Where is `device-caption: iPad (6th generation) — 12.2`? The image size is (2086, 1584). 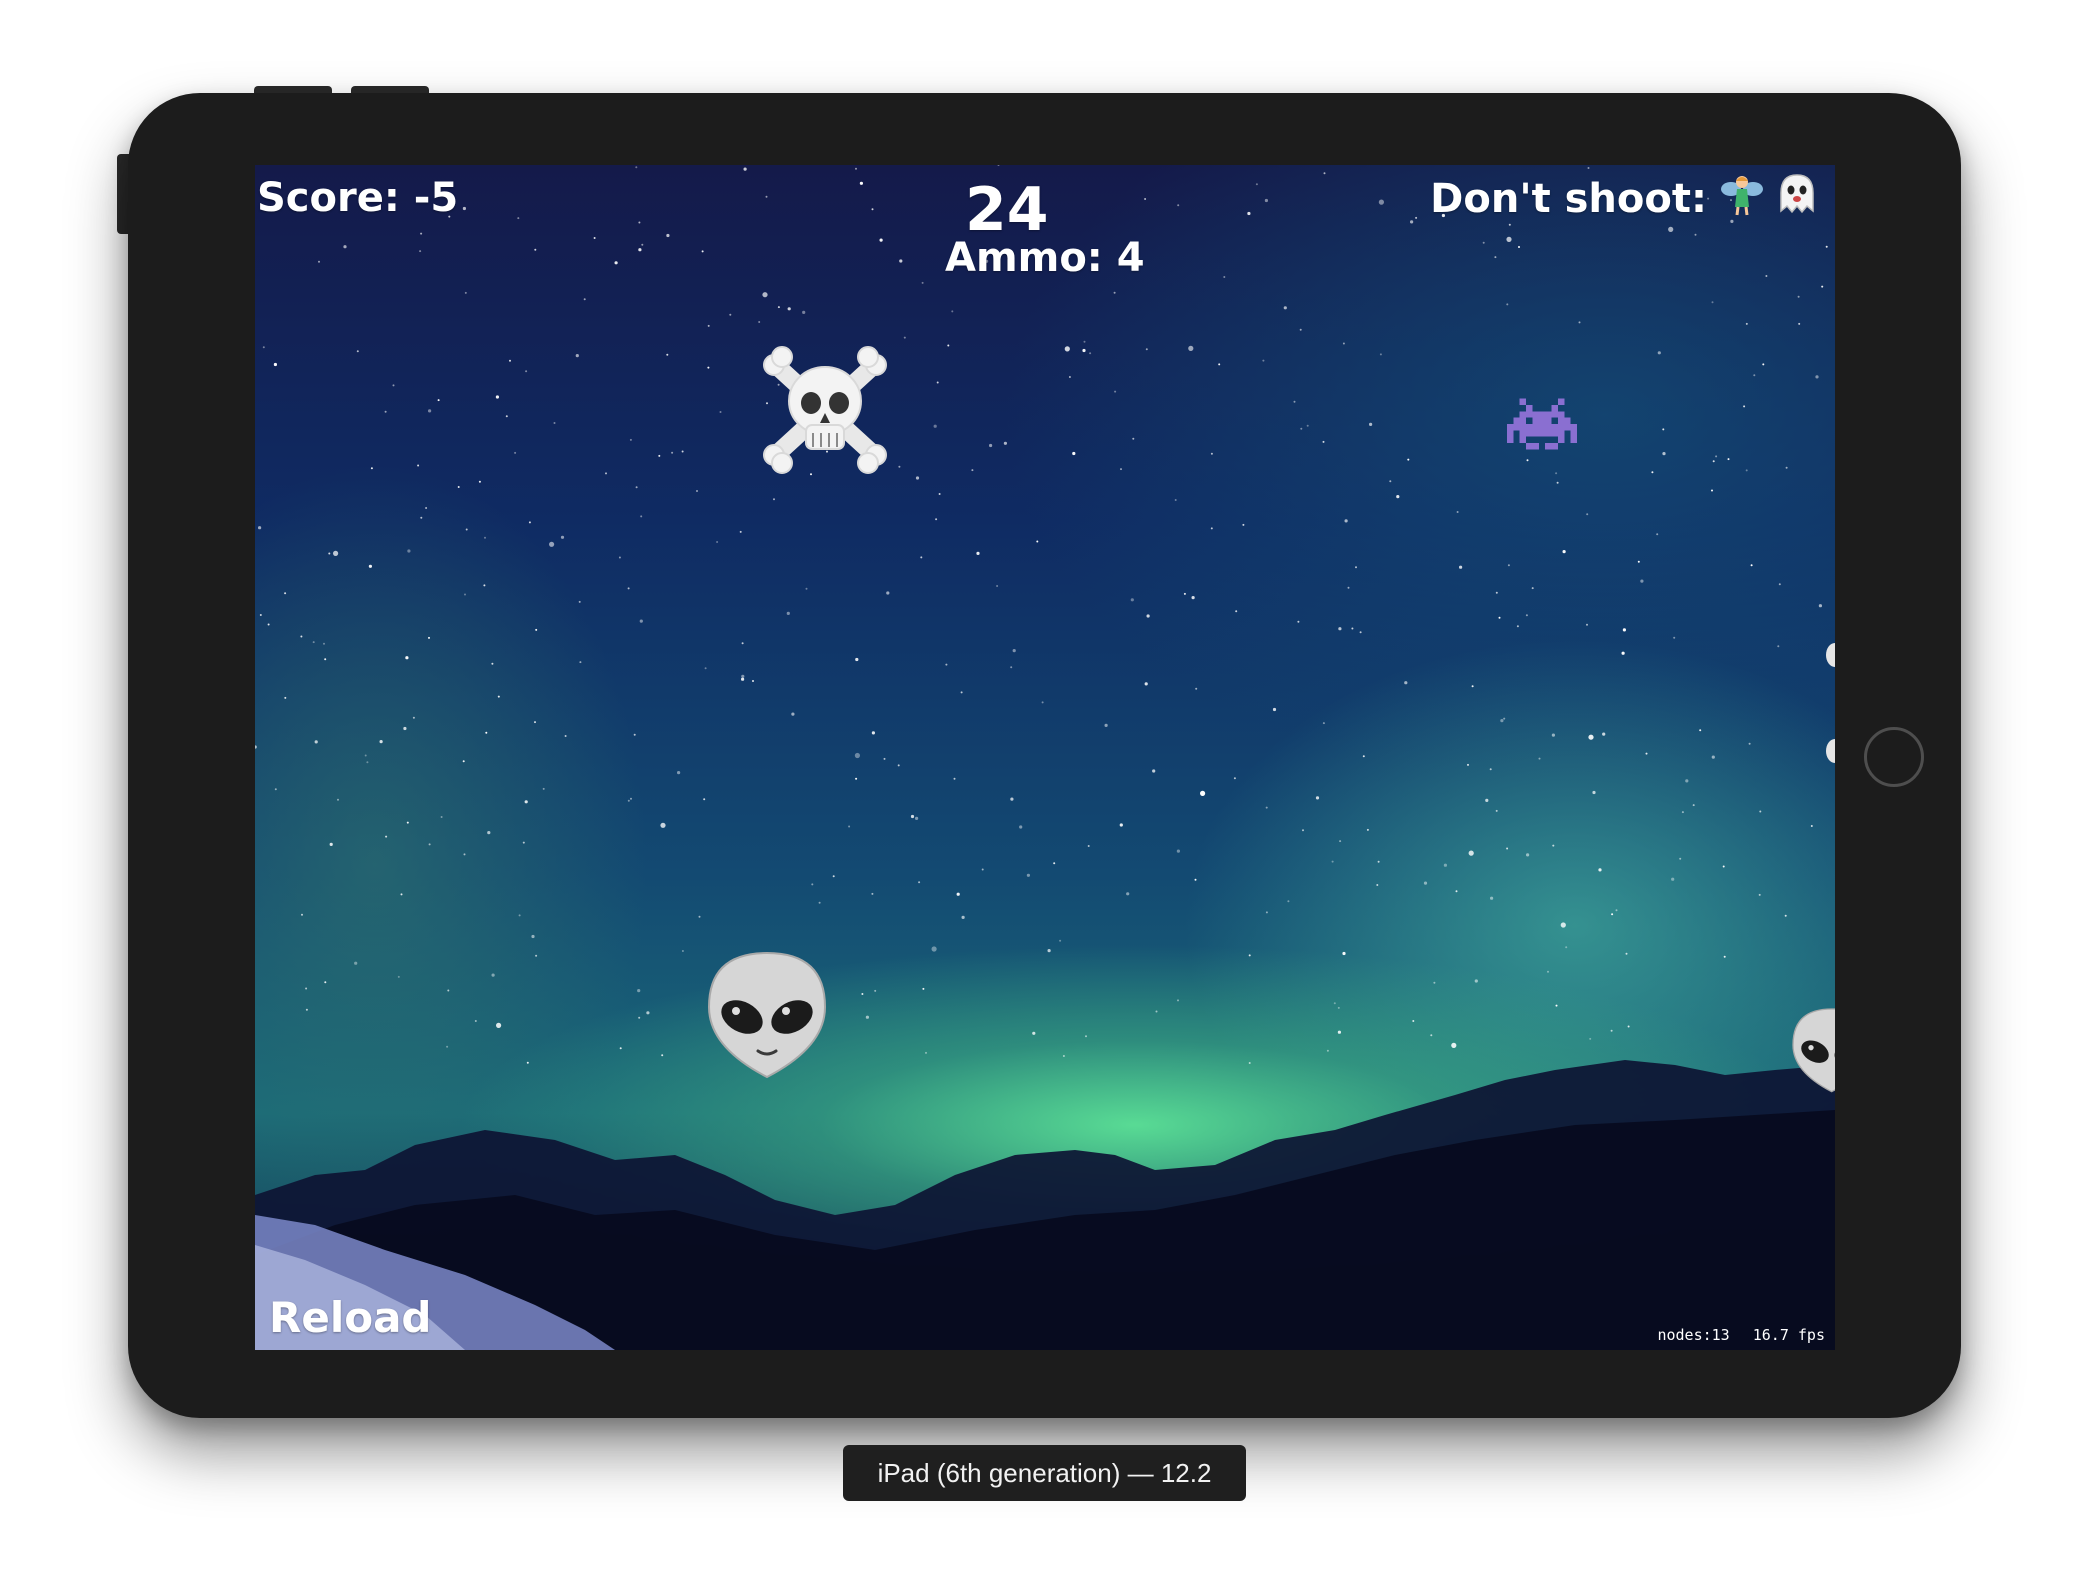 device-caption: iPad (6th generation) — 12.2 is located at coordinates (1044, 1473).